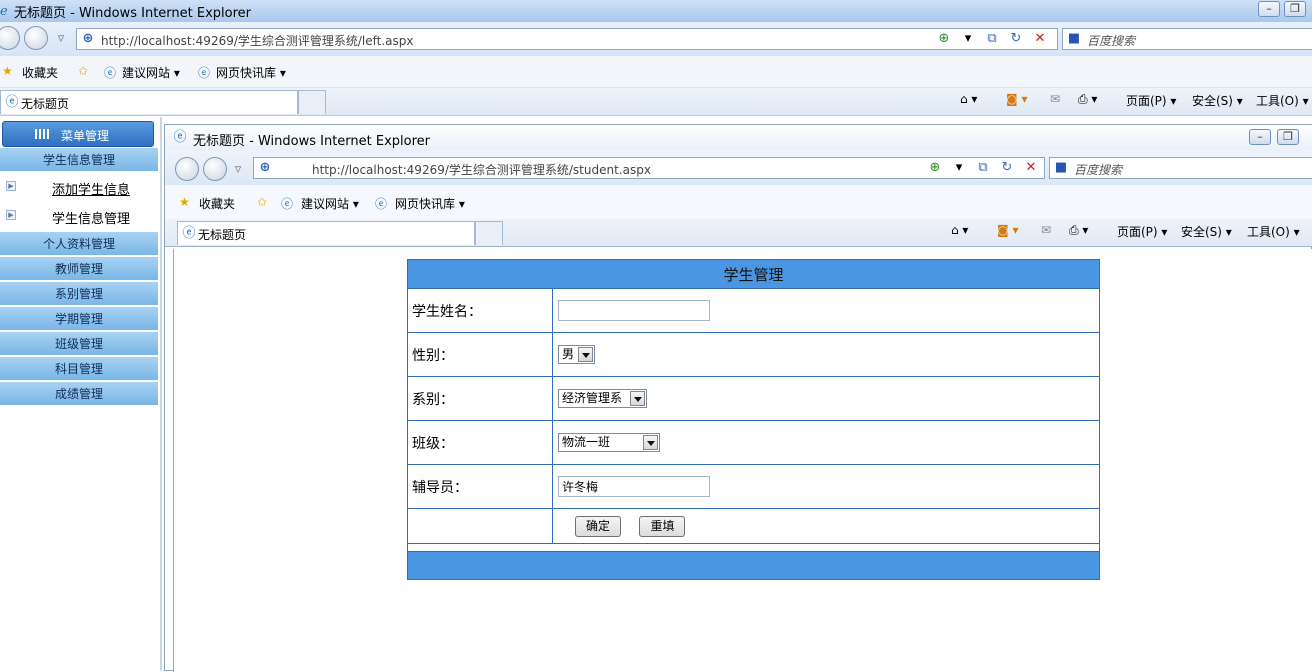  I want to click on inner-back-button, so click(187, 169).